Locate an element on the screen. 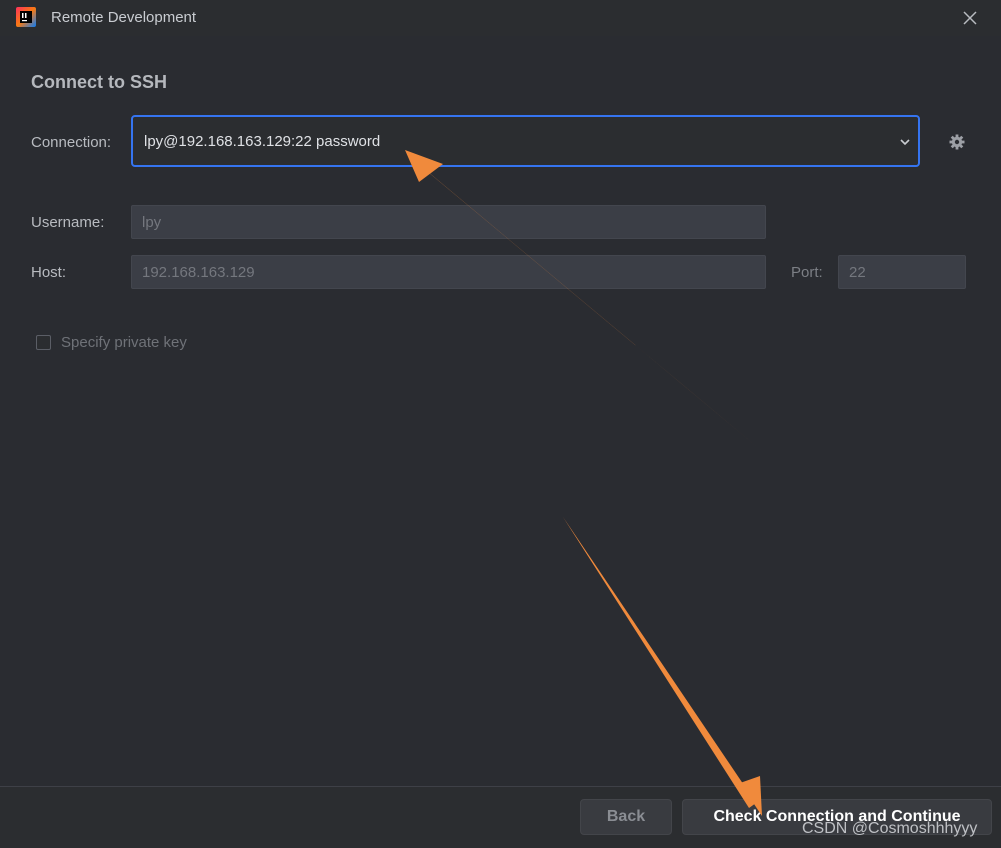 This screenshot has width=1001, height=848. port-field-wrapper is located at coordinates (902, 272).